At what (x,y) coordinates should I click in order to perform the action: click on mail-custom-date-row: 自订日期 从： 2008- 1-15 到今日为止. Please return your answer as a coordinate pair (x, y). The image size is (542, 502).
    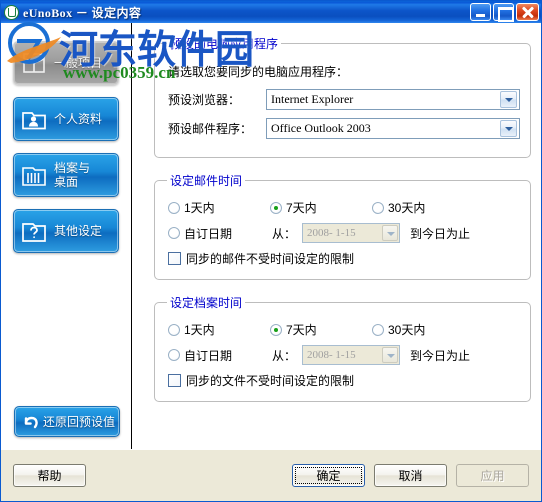
    Looking at the image, I should click on (344, 233).